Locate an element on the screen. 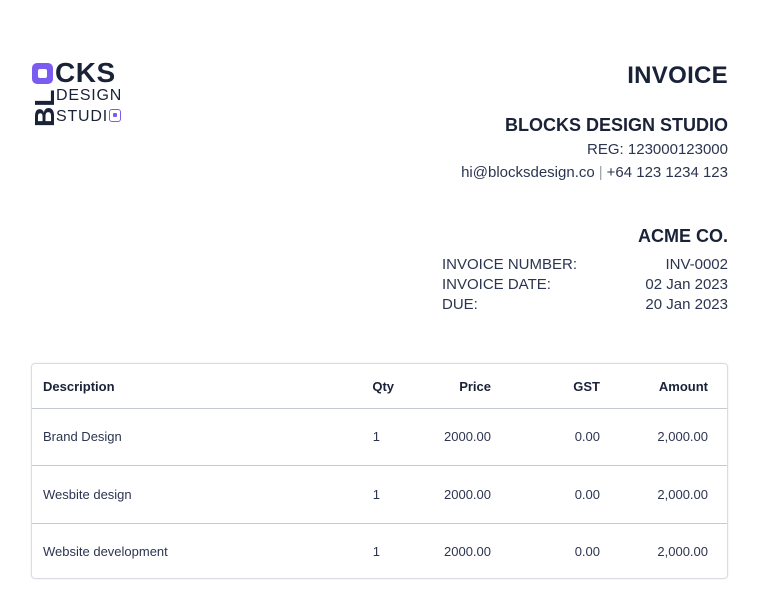 The width and height of the screenshot is (759, 590). table-header: Description Qty Price GST Amount is located at coordinates (379, 386).